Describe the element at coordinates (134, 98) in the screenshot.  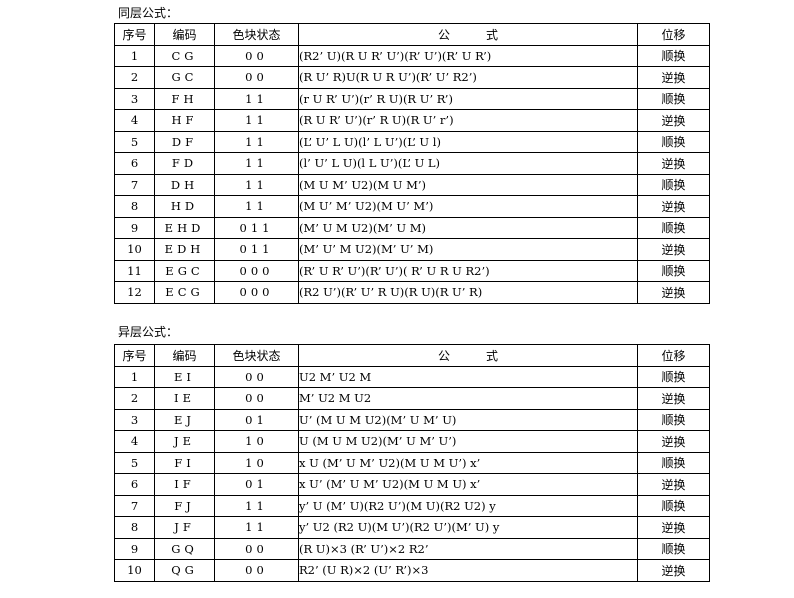
I see `row-index: 3` at that location.